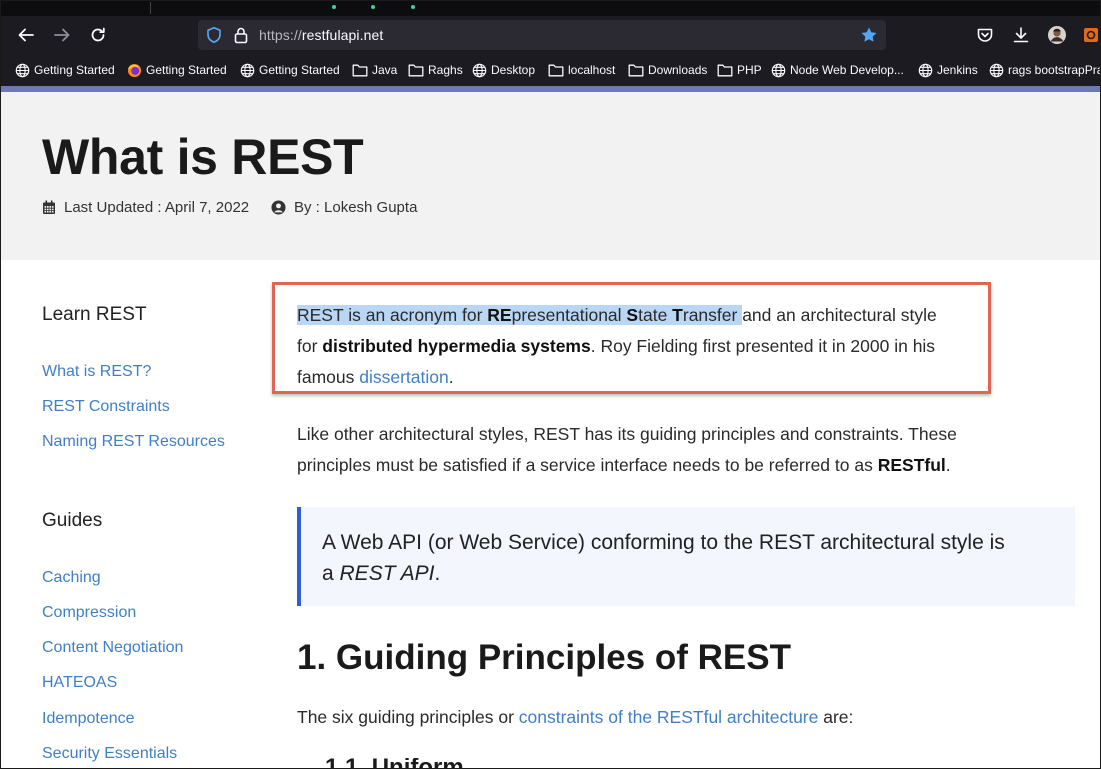 This screenshot has height=769, width=1101. What do you see at coordinates (203, 157) in the screenshot?
I see `page-title: What is REST` at bounding box center [203, 157].